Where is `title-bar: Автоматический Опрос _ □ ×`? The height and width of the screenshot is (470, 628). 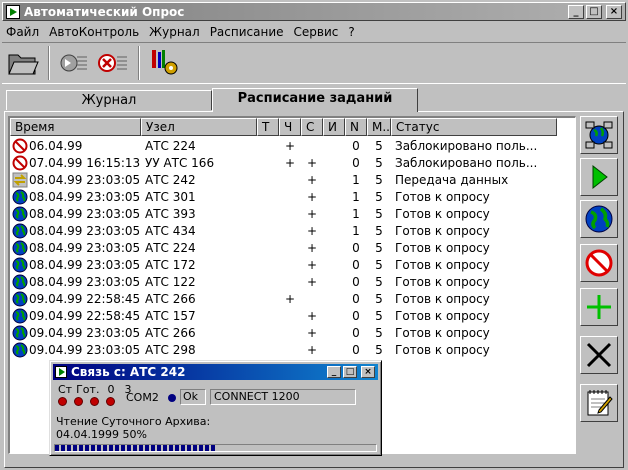
title-bar: Автоматический Опрос _ □ × is located at coordinates (314, 11).